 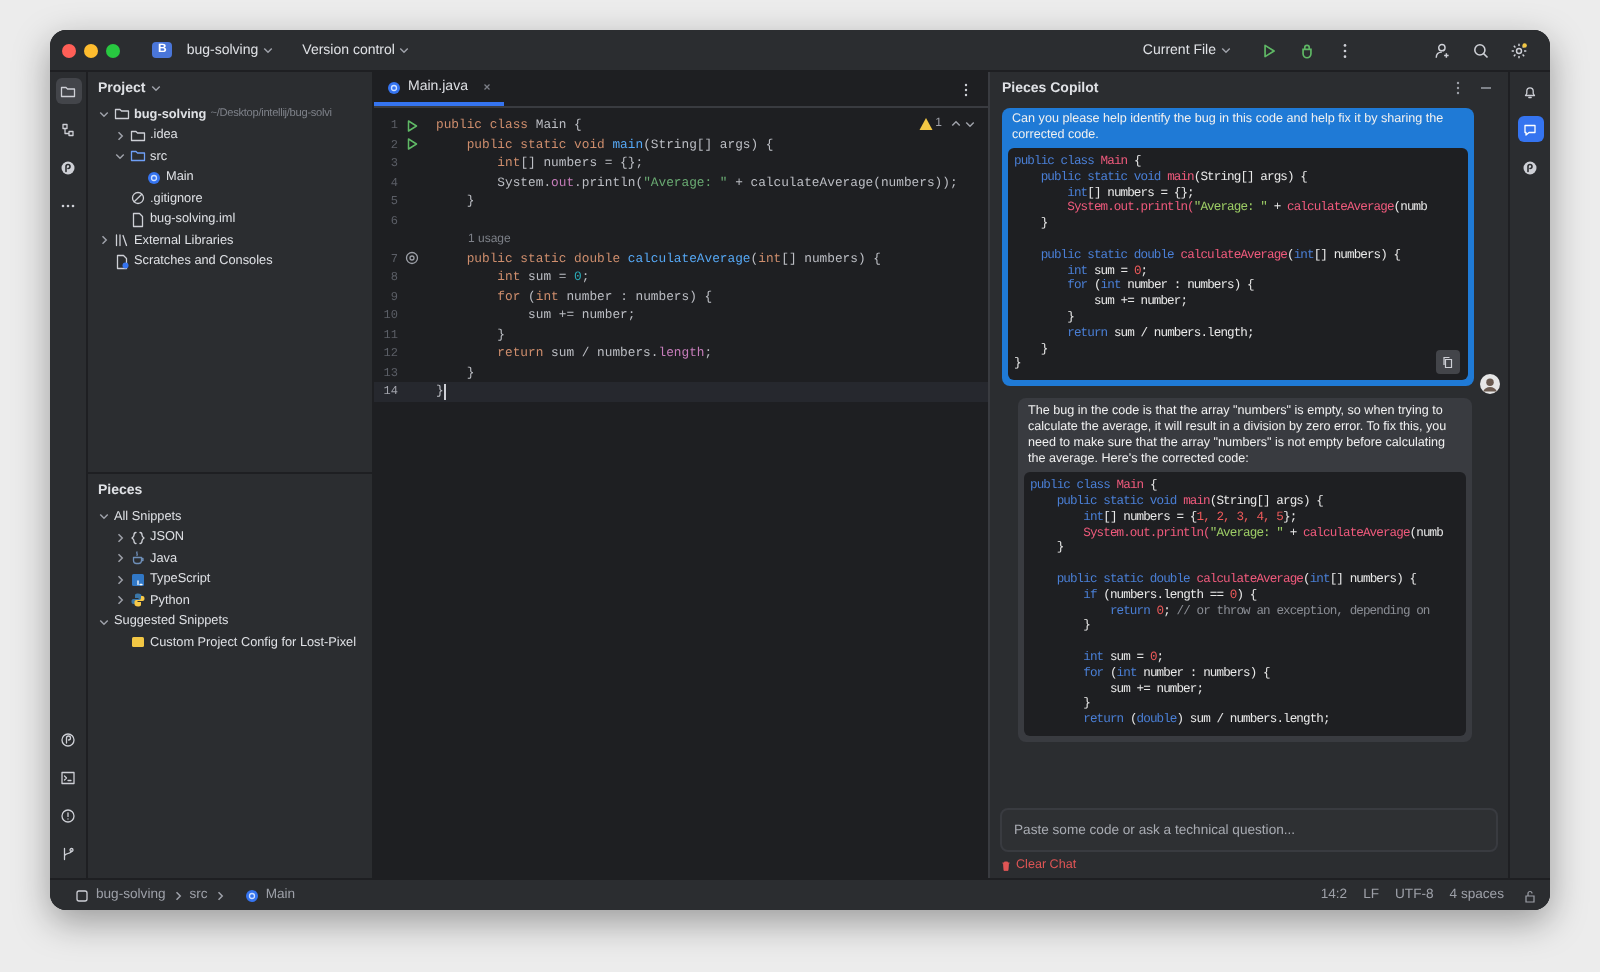 I want to click on chat-icon, so click(x=1530, y=129).